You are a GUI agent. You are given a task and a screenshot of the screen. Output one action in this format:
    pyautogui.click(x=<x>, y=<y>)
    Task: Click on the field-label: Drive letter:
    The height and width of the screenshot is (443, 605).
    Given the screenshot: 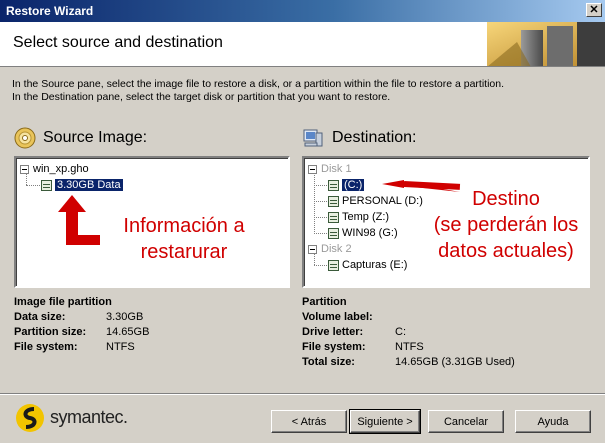 What is the action you would take?
    pyautogui.click(x=333, y=332)
    